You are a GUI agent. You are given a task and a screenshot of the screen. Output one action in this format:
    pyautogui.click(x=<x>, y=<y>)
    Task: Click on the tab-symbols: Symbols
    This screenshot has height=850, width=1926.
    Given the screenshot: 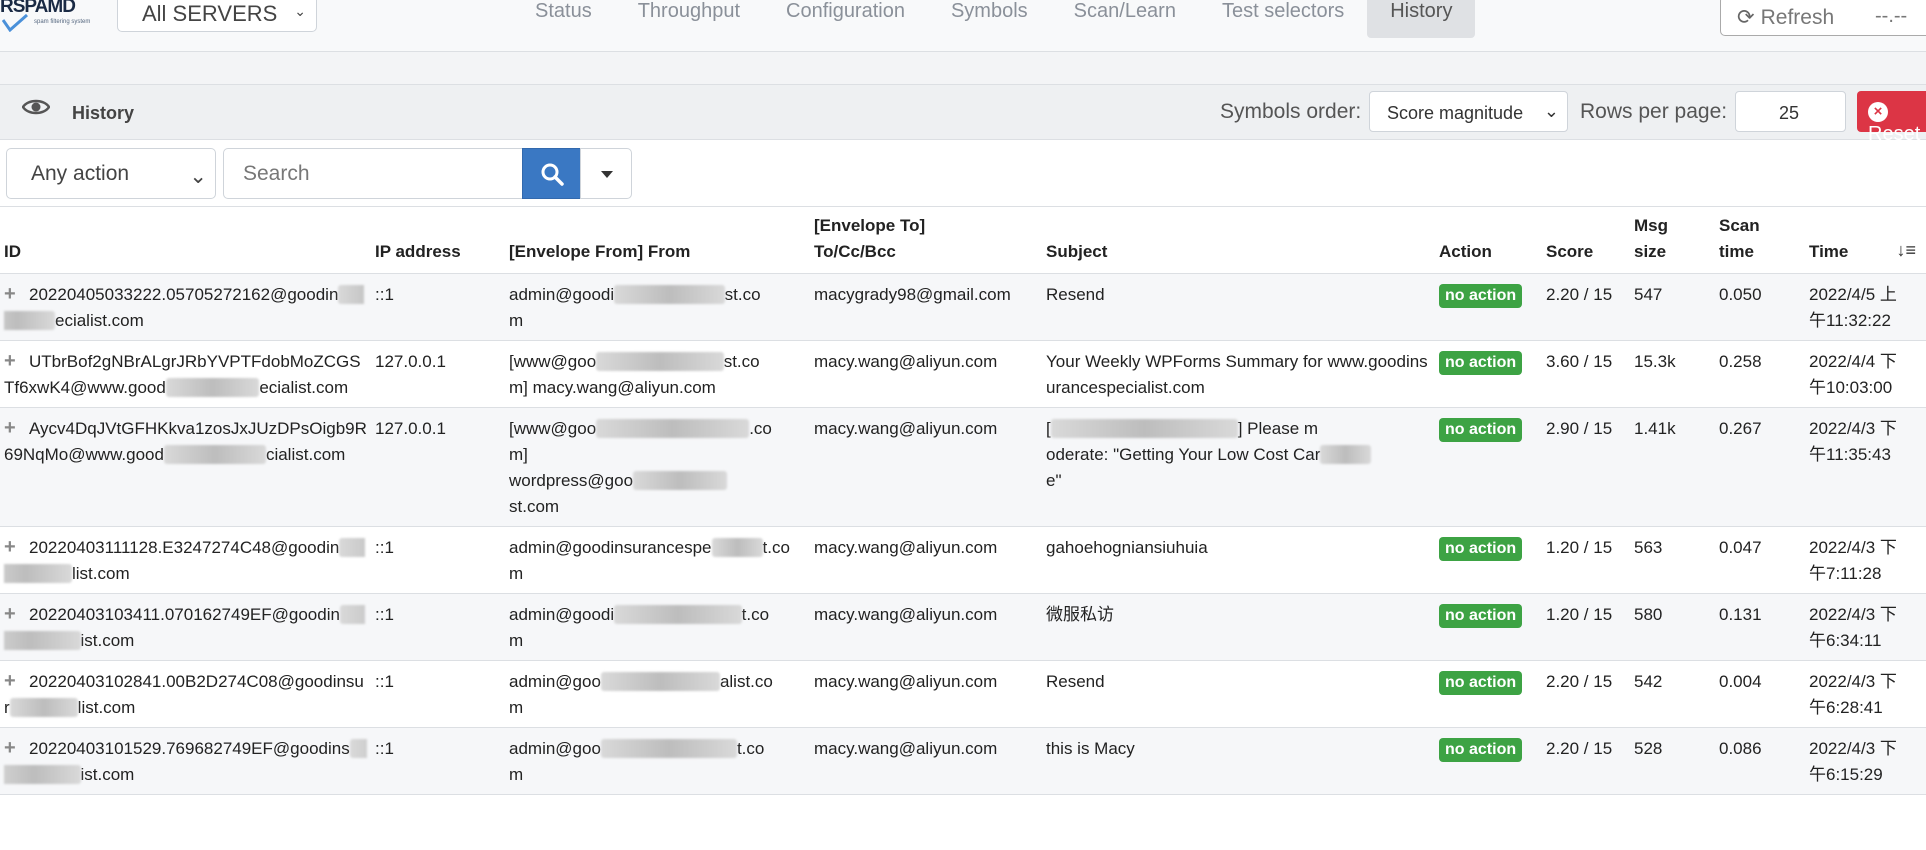 What is the action you would take?
    pyautogui.click(x=989, y=19)
    